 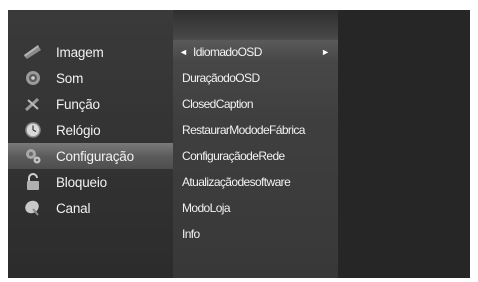 What do you see at coordinates (81, 182) in the screenshot?
I see `menu-item-label: Bloqueio` at bounding box center [81, 182].